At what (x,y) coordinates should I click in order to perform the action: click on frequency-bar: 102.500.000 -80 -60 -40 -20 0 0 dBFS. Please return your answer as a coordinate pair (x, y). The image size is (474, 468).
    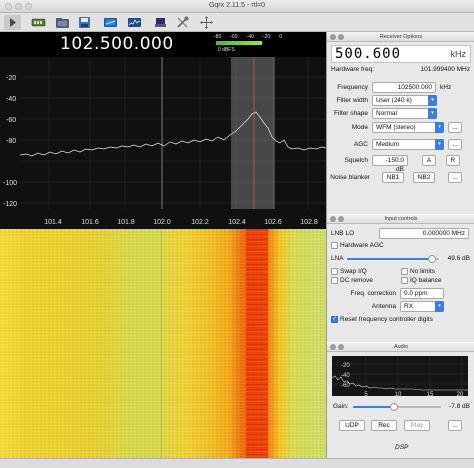
    Looking at the image, I should click on (163, 44).